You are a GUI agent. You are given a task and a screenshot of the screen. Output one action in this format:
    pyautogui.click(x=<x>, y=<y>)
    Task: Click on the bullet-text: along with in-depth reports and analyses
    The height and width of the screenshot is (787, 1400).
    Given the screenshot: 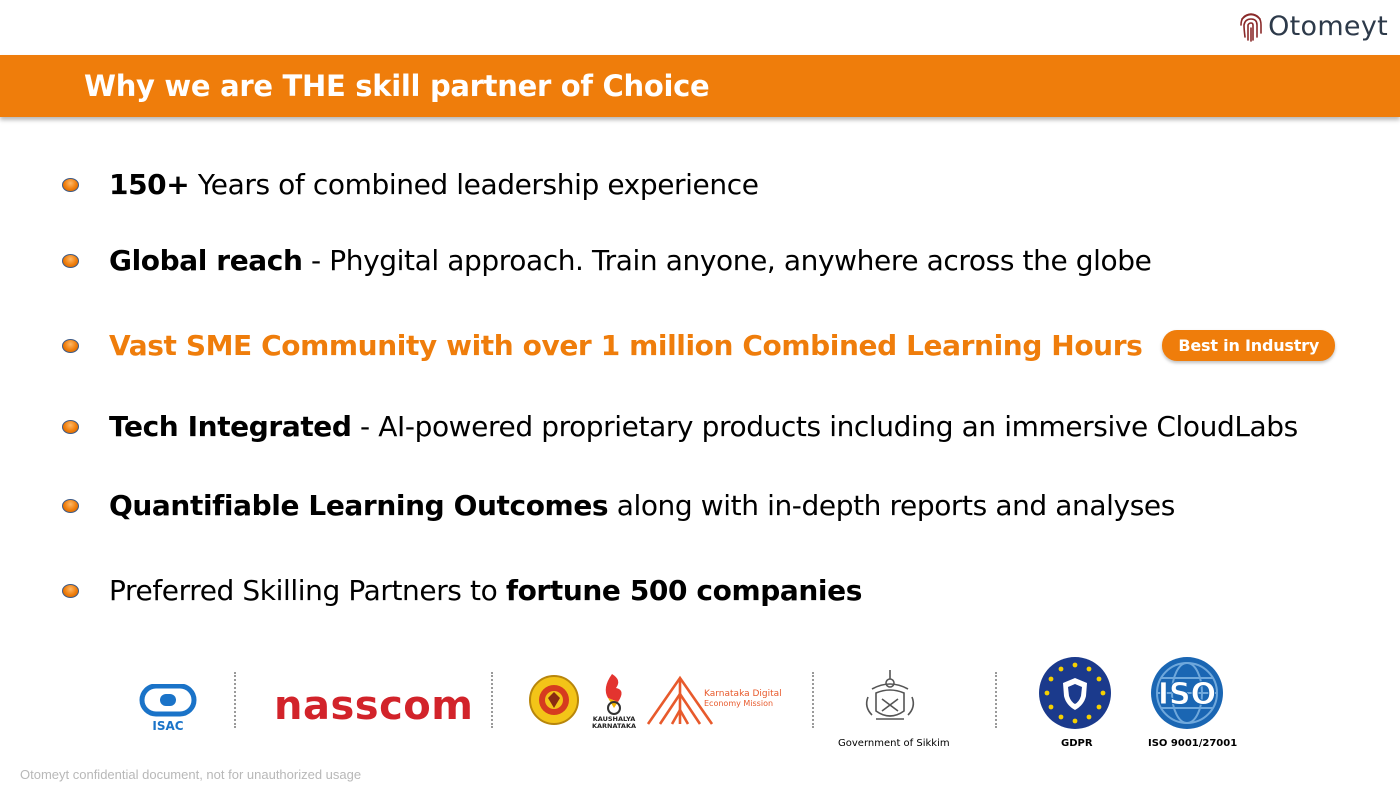 What is the action you would take?
    pyautogui.click(x=892, y=505)
    